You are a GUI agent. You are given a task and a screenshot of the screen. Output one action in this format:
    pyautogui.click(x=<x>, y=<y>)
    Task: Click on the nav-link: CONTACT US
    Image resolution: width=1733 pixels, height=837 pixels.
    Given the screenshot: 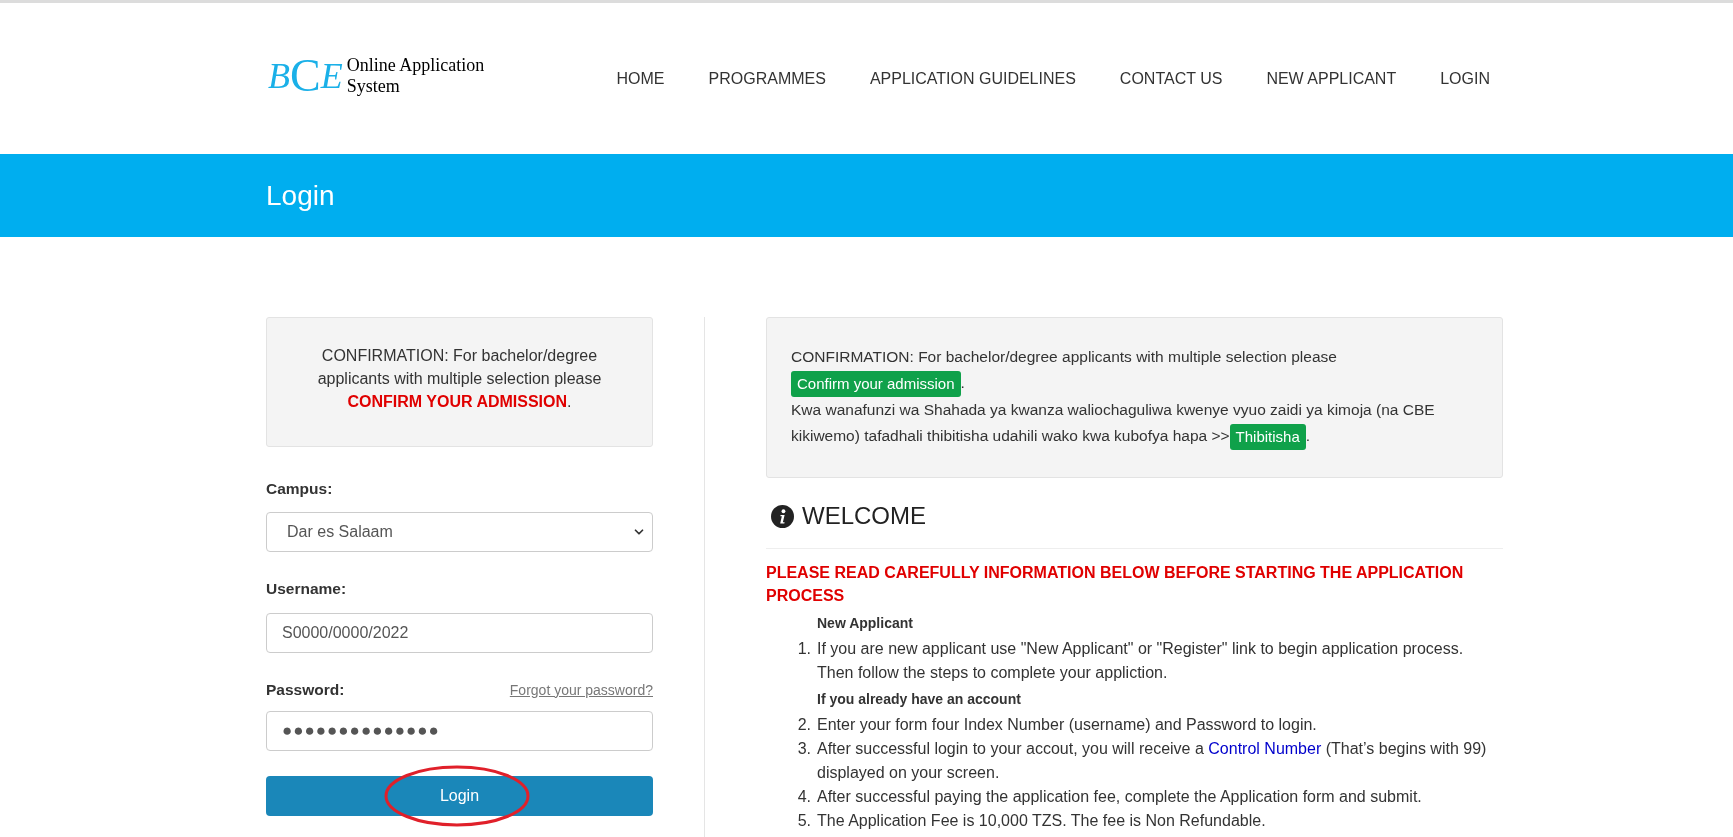 What is the action you would take?
    pyautogui.click(x=1171, y=78)
    